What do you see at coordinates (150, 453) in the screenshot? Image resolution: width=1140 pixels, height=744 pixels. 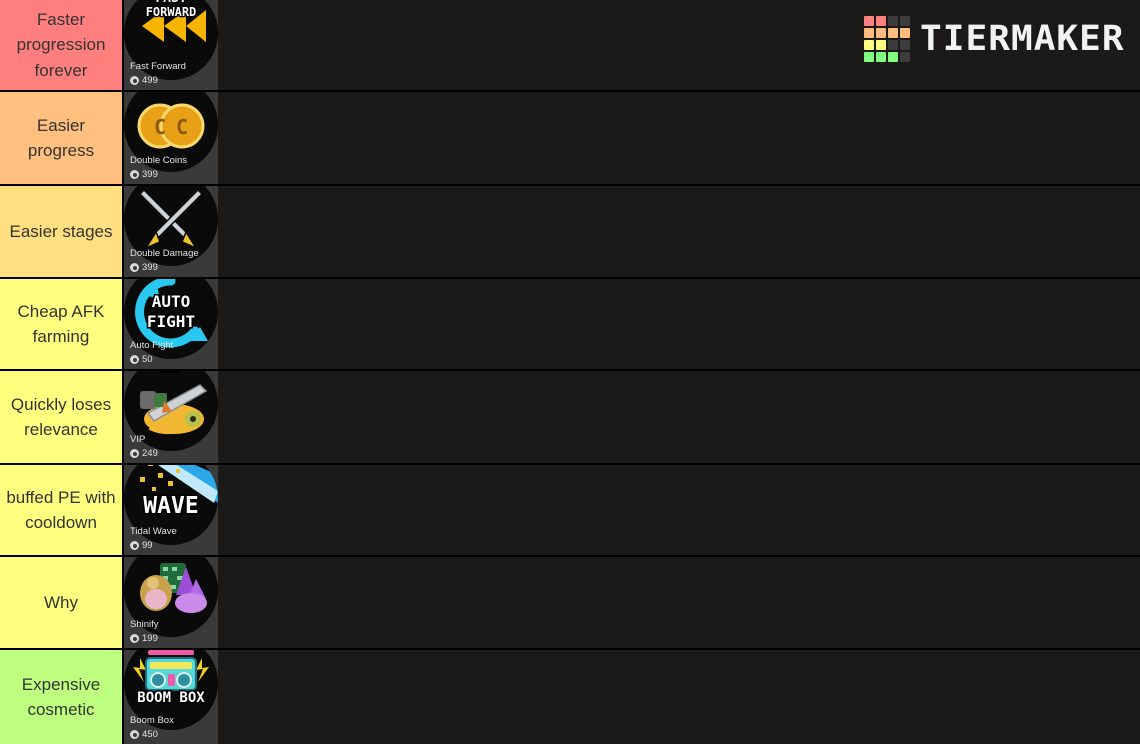 I see `tier-item-price-value: 249` at bounding box center [150, 453].